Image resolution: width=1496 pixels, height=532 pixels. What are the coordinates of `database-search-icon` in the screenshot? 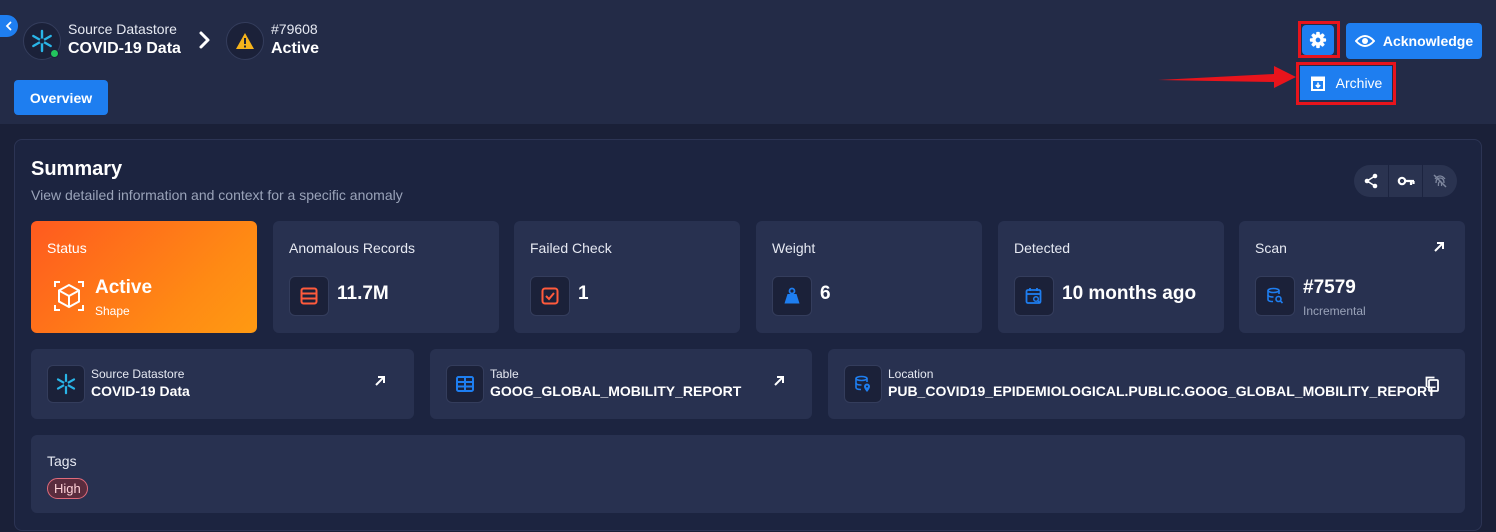 It's located at (1275, 295).